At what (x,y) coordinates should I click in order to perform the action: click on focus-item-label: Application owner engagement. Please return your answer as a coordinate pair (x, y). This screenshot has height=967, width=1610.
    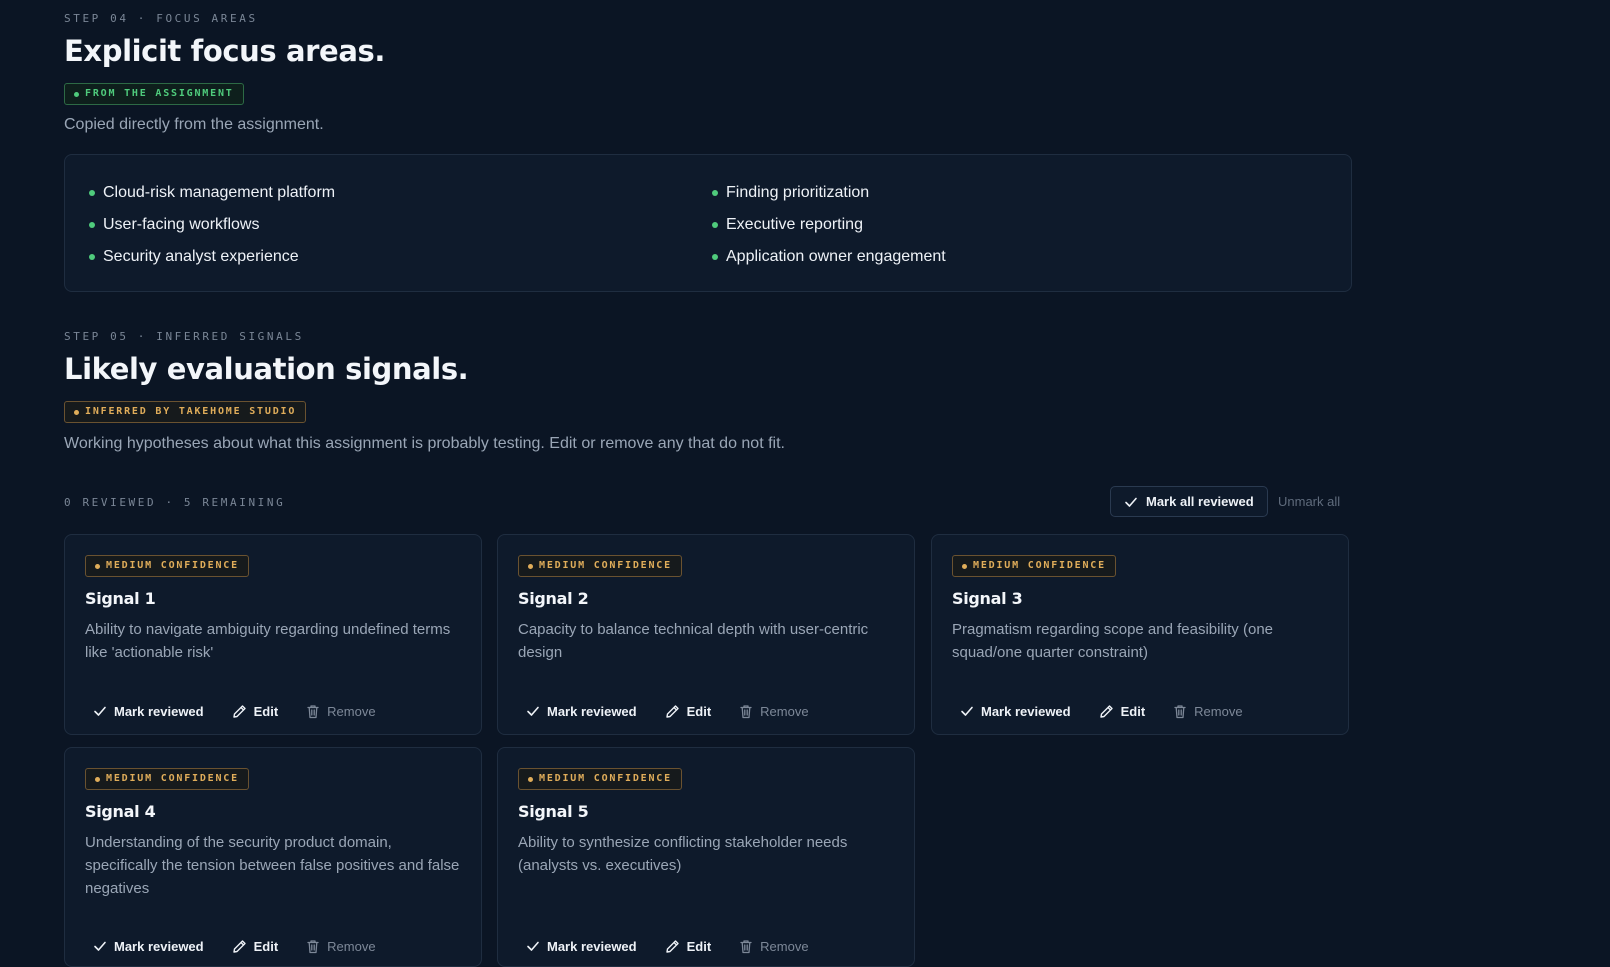
    Looking at the image, I should click on (836, 256).